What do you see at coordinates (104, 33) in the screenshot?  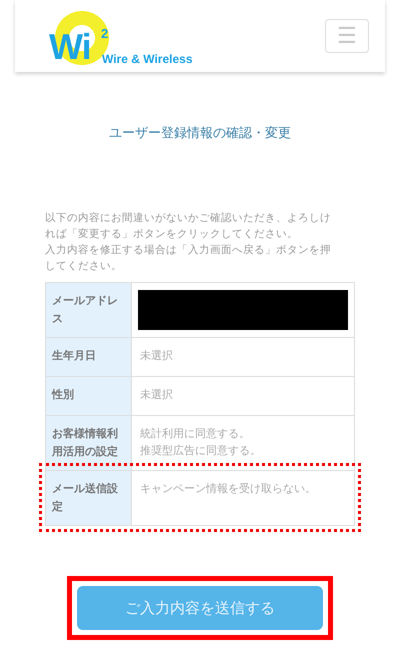 I see `logo-superscript: 2` at bounding box center [104, 33].